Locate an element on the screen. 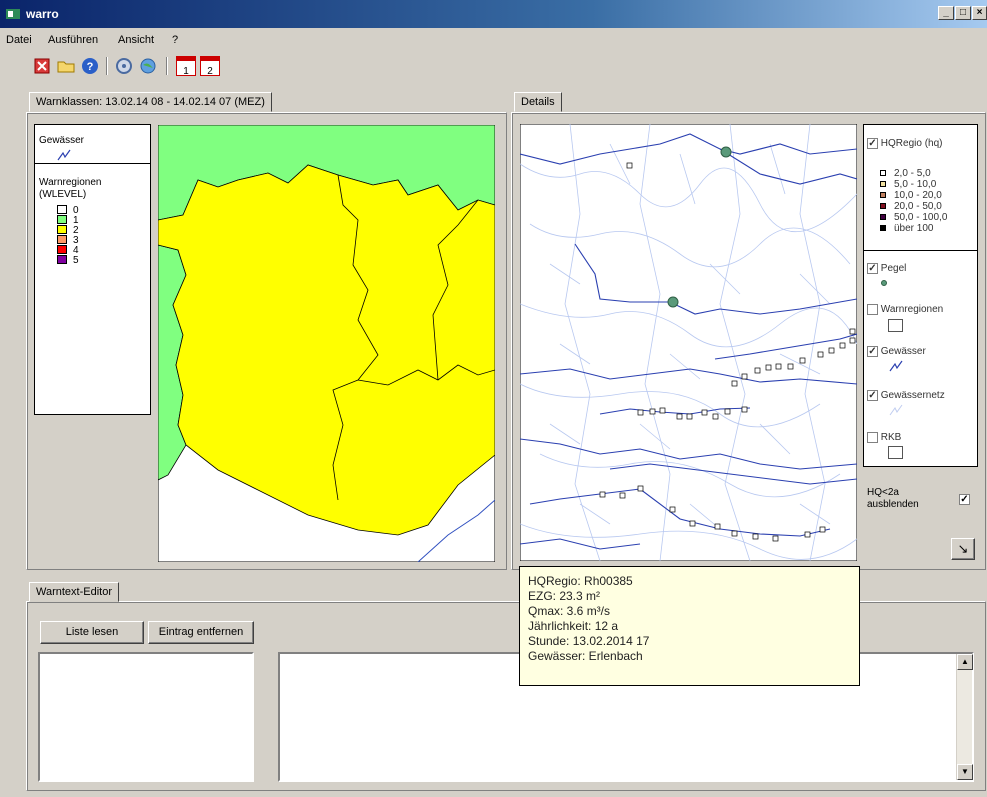  legend-regions-subtitle: (WLEVEL) is located at coordinates (63, 194).